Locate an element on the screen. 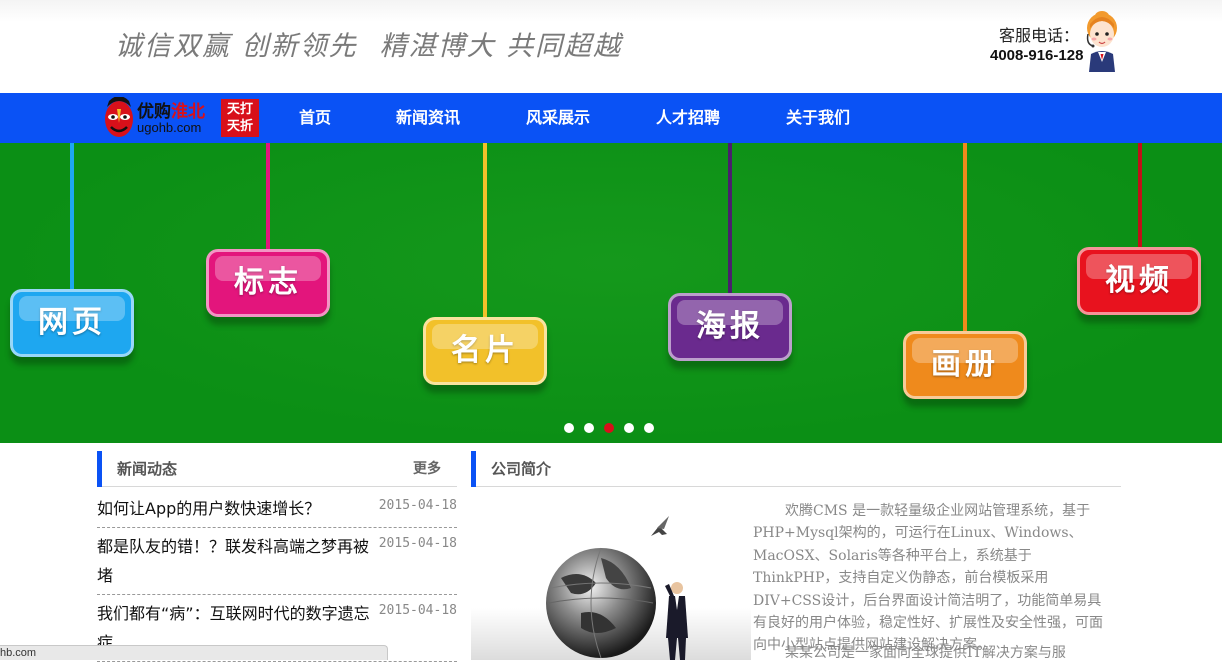 Image resolution: width=1222 pixels, height=664 pixels. news-more-link: 更多 is located at coordinates (427, 469).